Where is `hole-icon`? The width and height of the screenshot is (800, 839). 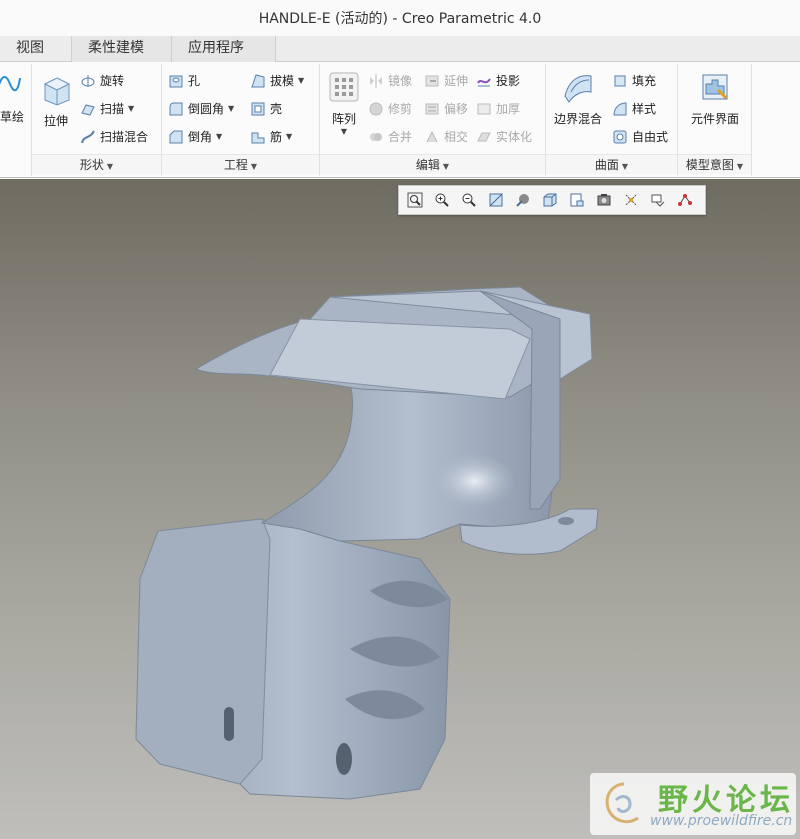 hole-icon is located at coordinates (176, 81).